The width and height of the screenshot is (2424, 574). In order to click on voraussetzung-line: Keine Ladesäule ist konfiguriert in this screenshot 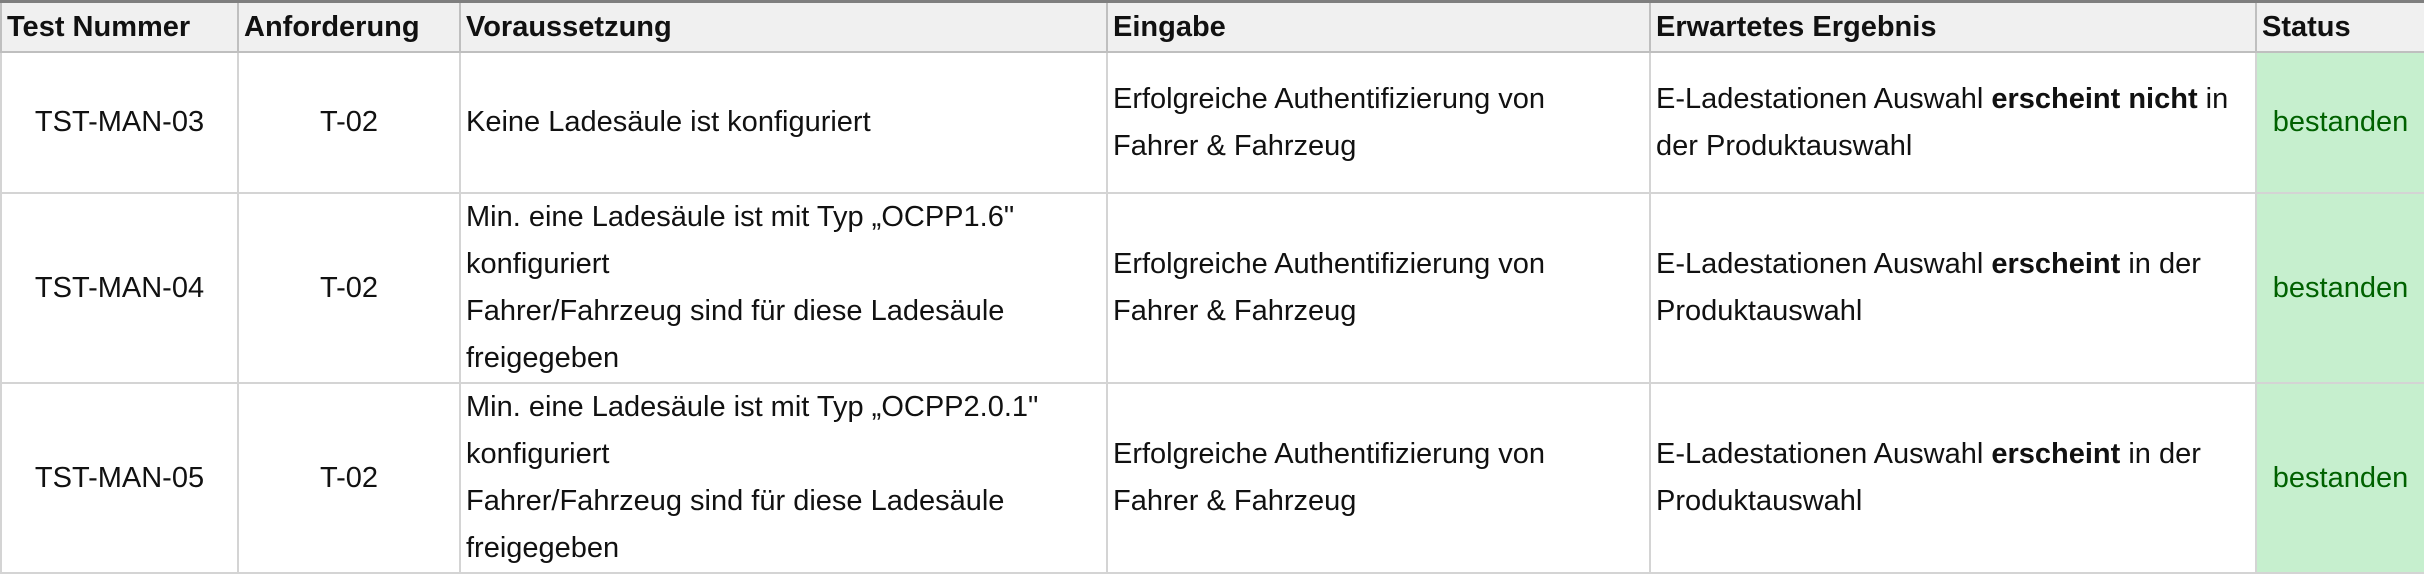, I will do `click(668, 122)`.